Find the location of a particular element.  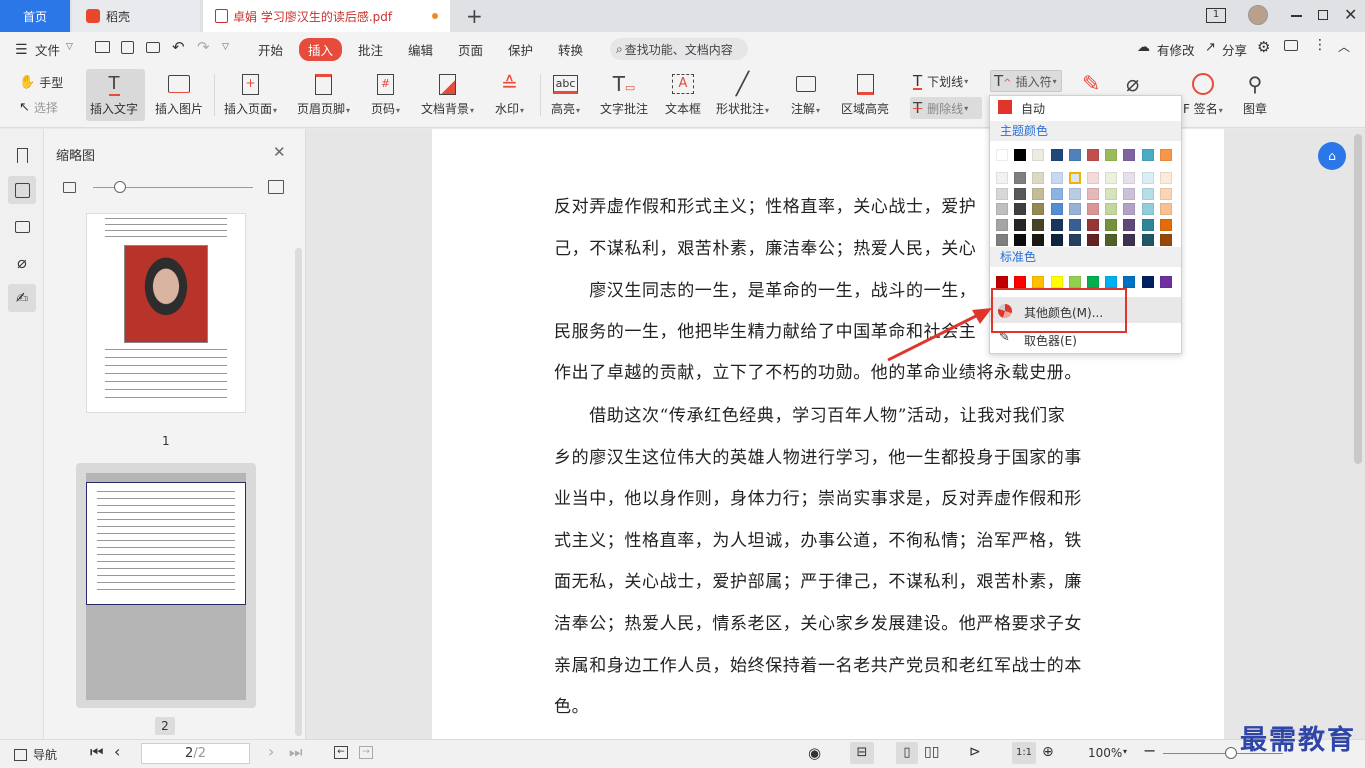

avatar is located at coordinates (1258, 15).